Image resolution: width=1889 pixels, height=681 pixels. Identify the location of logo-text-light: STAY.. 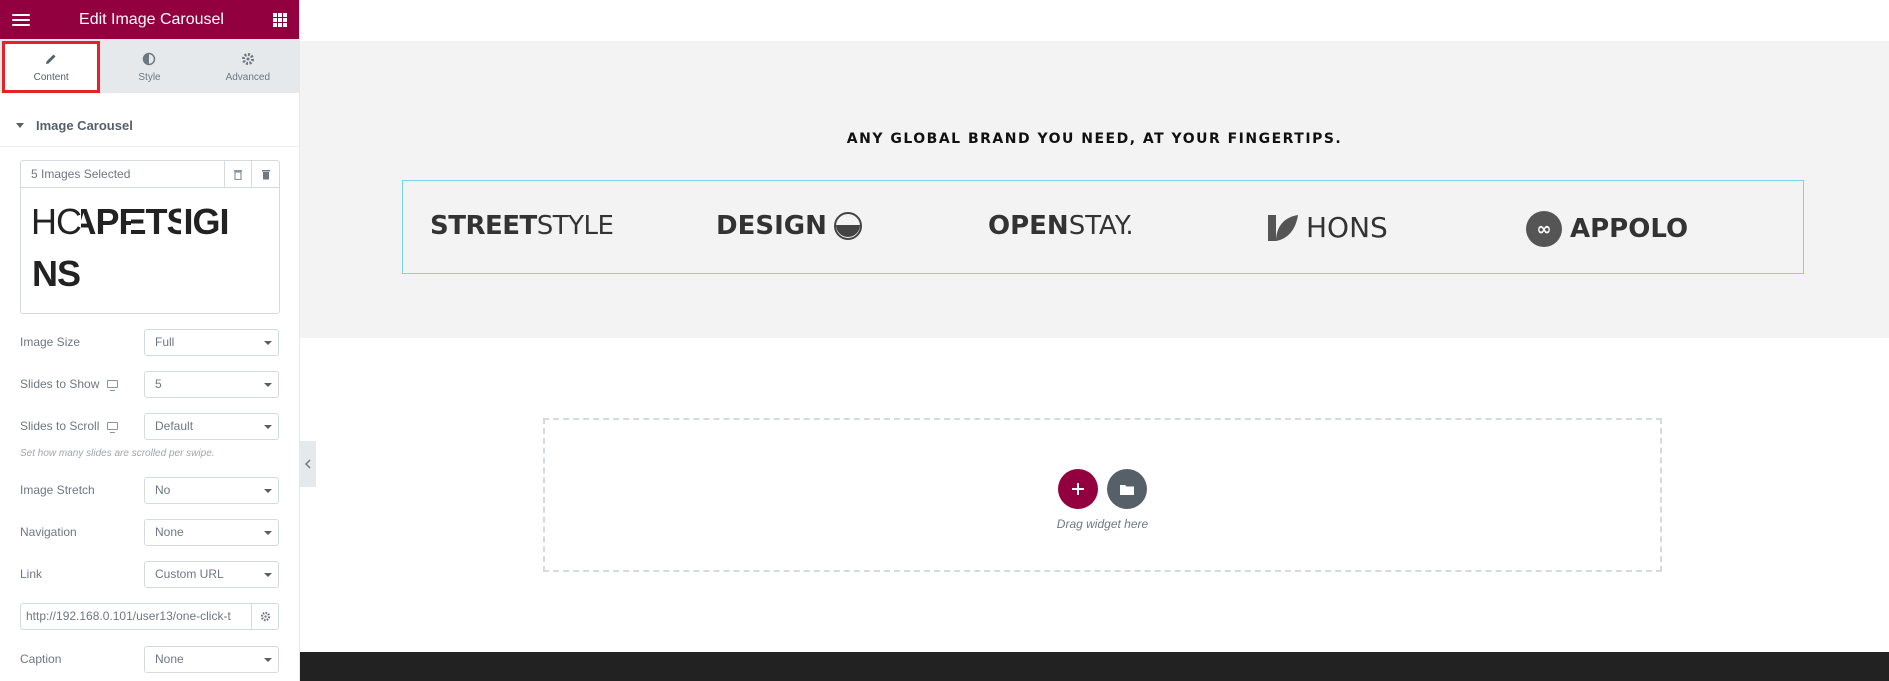
(1101, 226).